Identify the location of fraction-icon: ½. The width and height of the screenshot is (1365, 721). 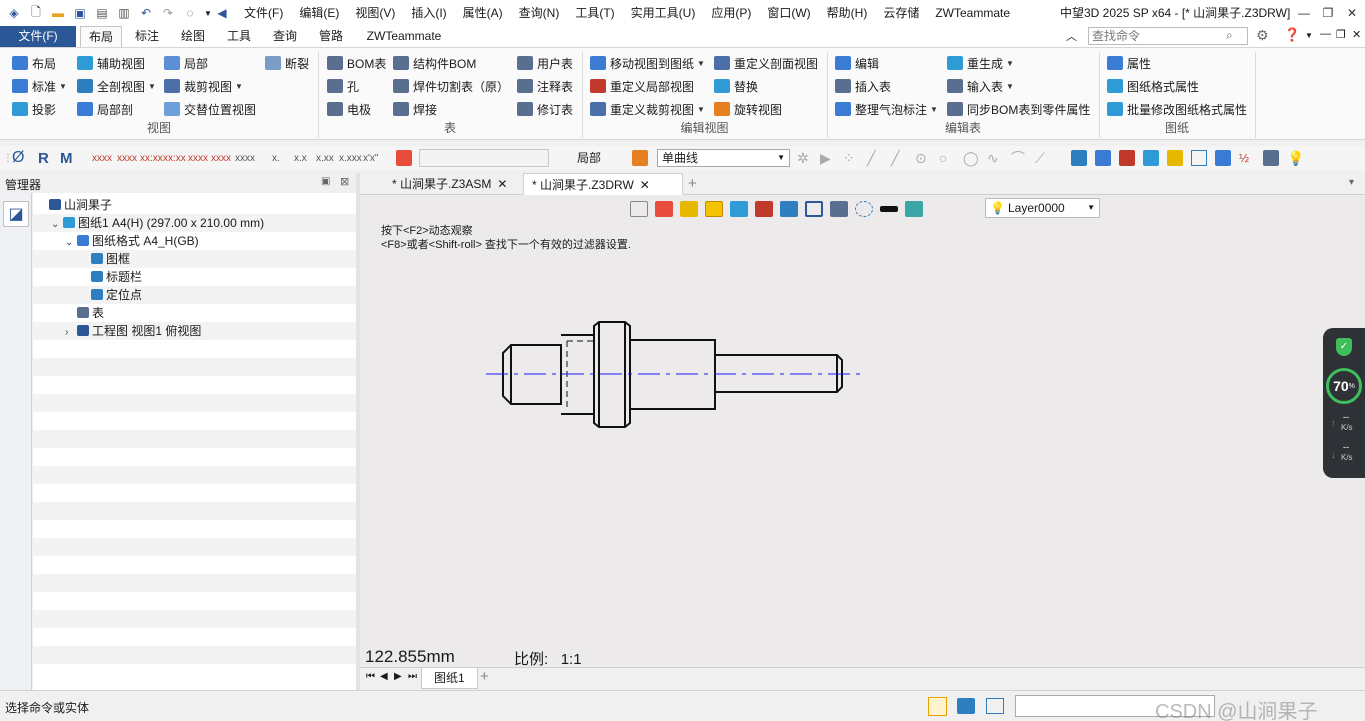
(1244, 158).